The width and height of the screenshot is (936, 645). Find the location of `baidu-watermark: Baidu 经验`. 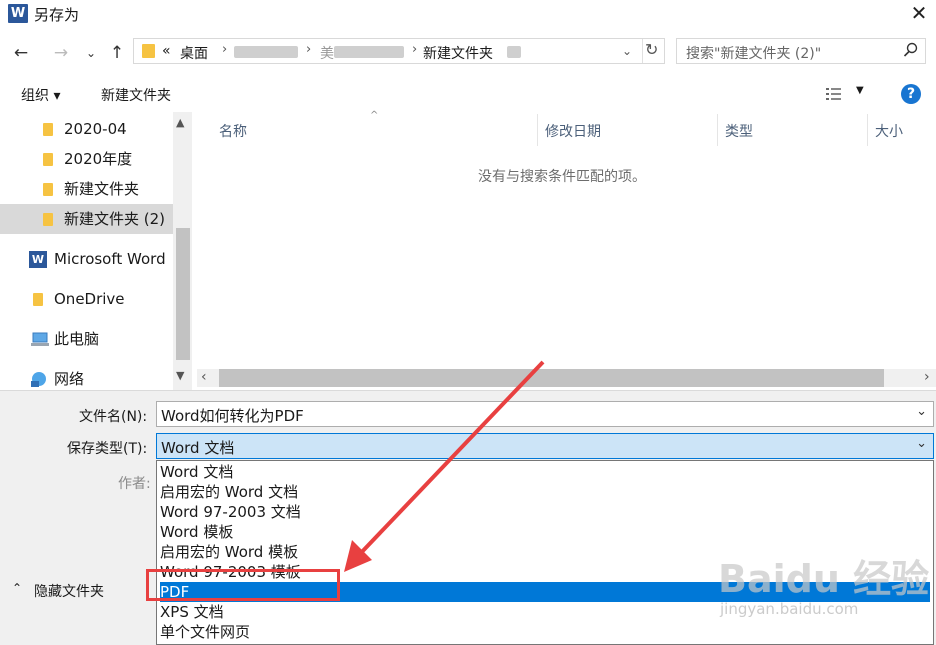

baidu-watermark: Baidu 经验 is located at coordinates (824, 579).